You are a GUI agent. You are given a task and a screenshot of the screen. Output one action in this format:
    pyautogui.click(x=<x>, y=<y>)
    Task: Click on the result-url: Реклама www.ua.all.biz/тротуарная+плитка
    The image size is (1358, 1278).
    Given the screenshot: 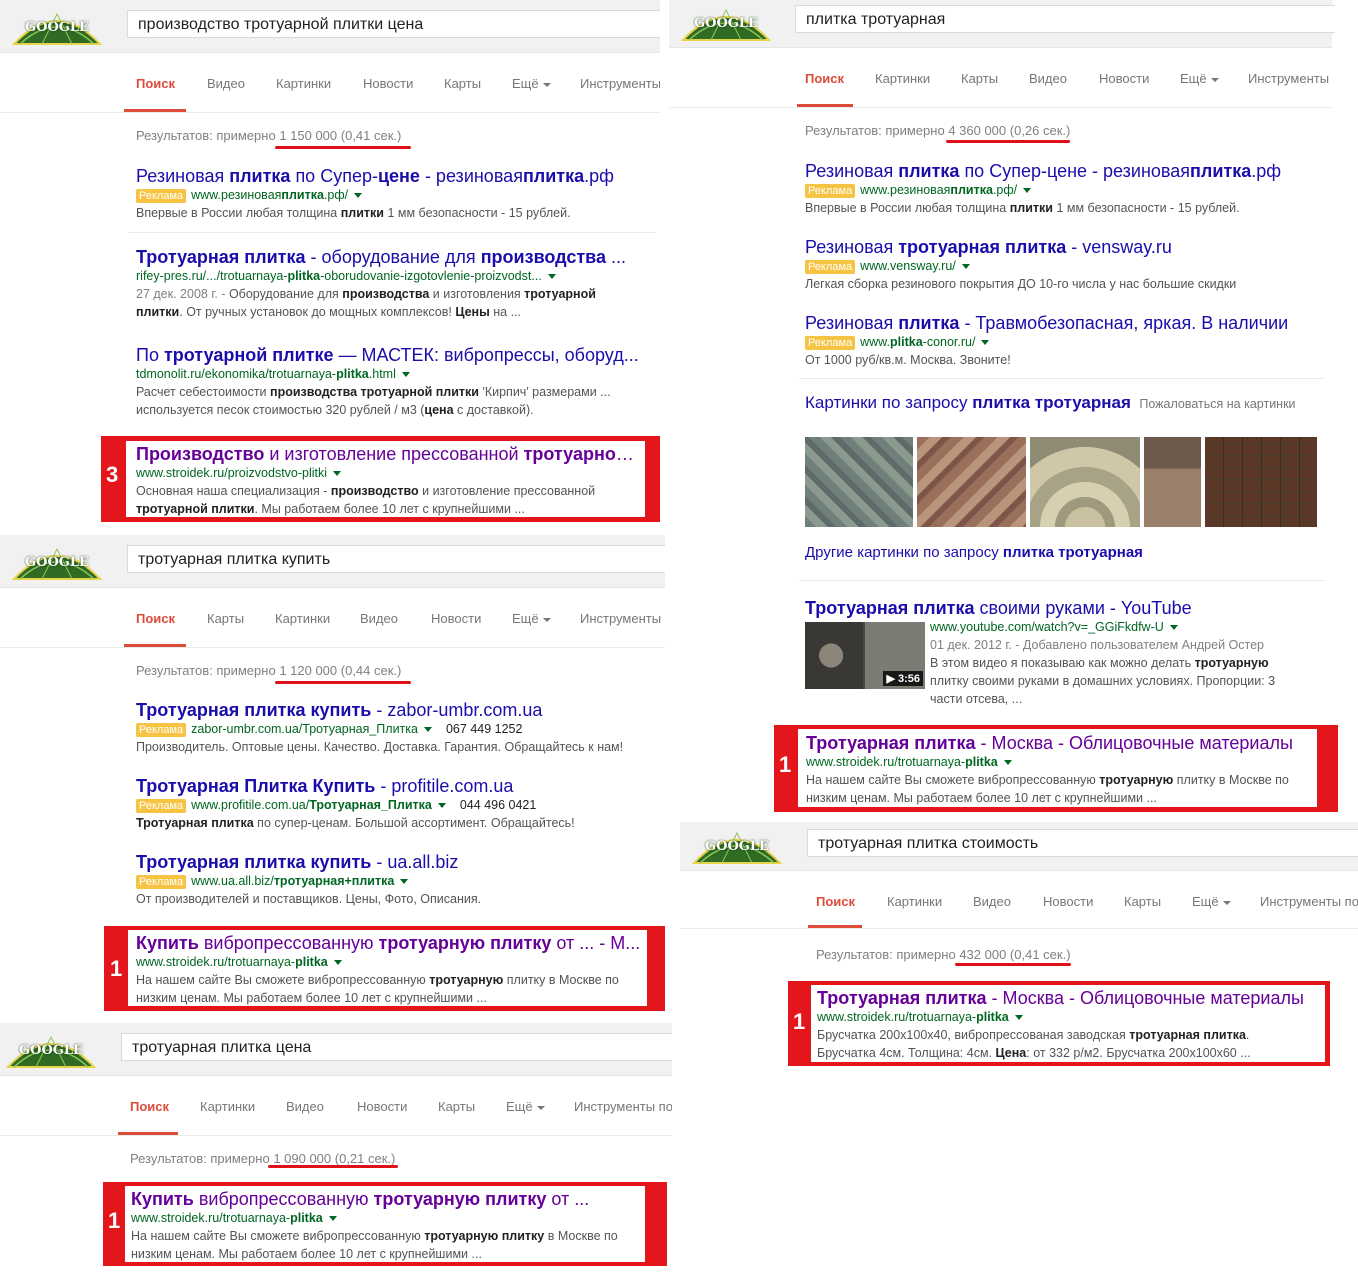 What is the action you would take?
    pyautogui.click(x=396, y=881)
    